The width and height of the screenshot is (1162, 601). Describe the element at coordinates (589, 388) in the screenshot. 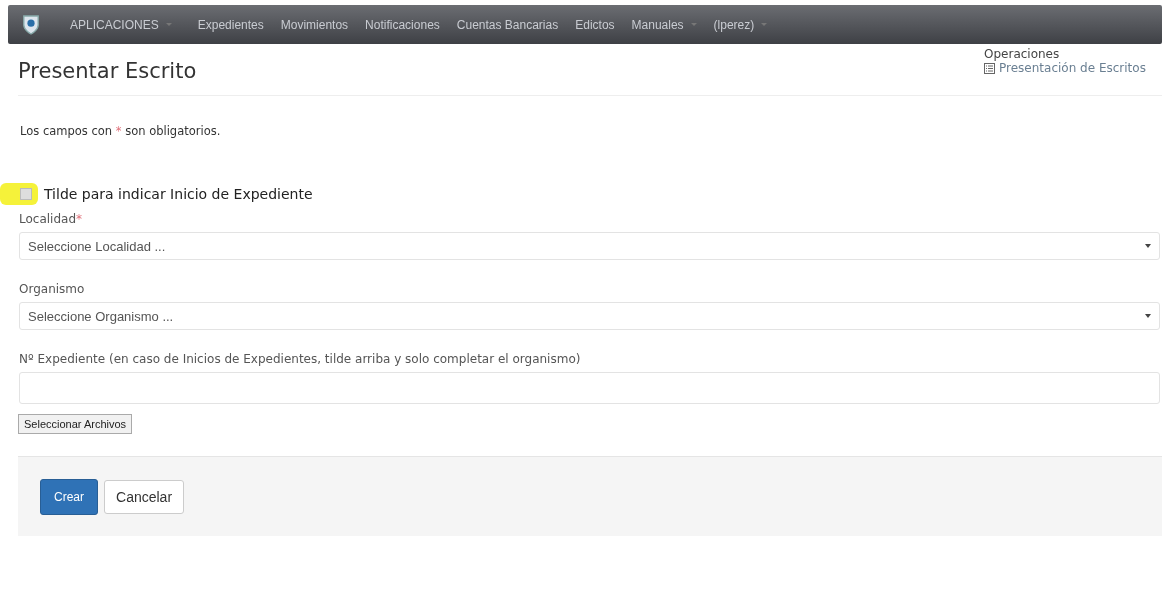

I see `input-field` at that location.